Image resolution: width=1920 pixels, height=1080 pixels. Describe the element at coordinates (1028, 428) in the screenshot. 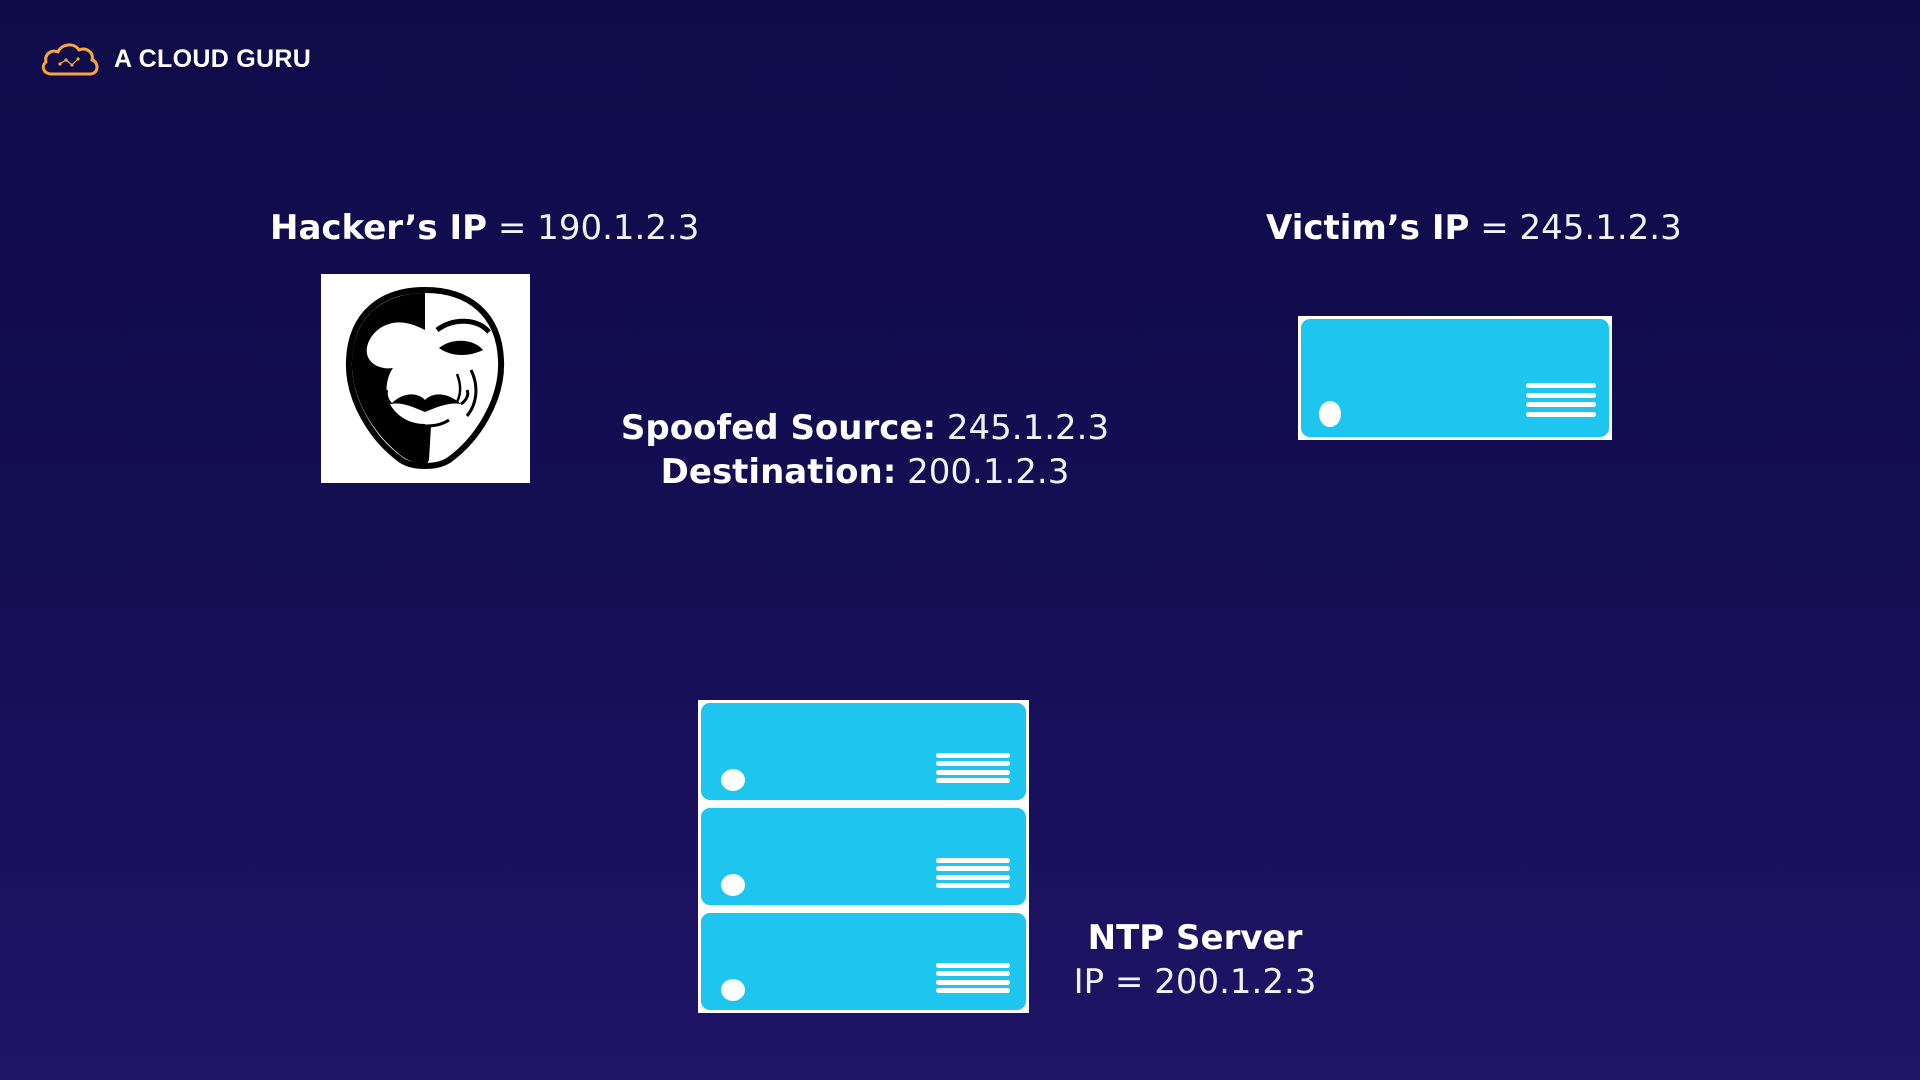

I see `spoofed-source-value: 245.1.2.3` at that location.